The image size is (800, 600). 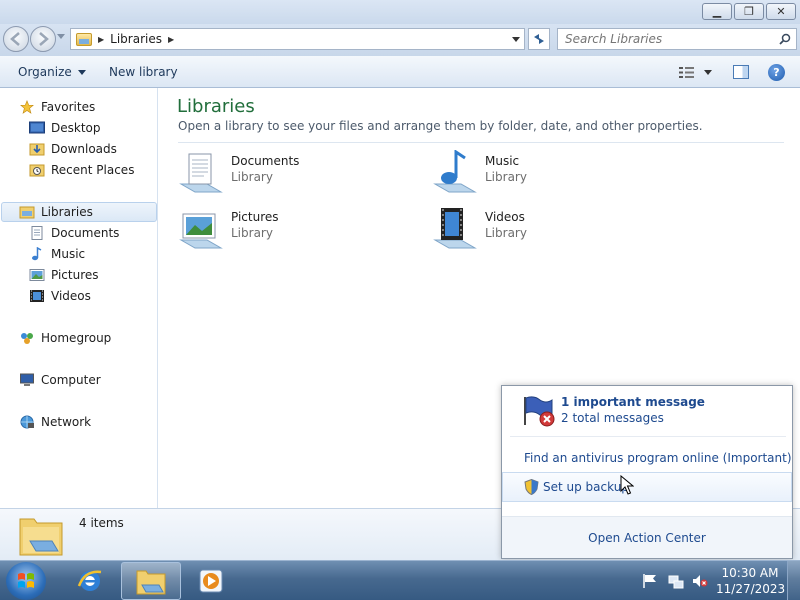 I want to click on total-messages-link: 2 total messages, so click(x=612, y=418).